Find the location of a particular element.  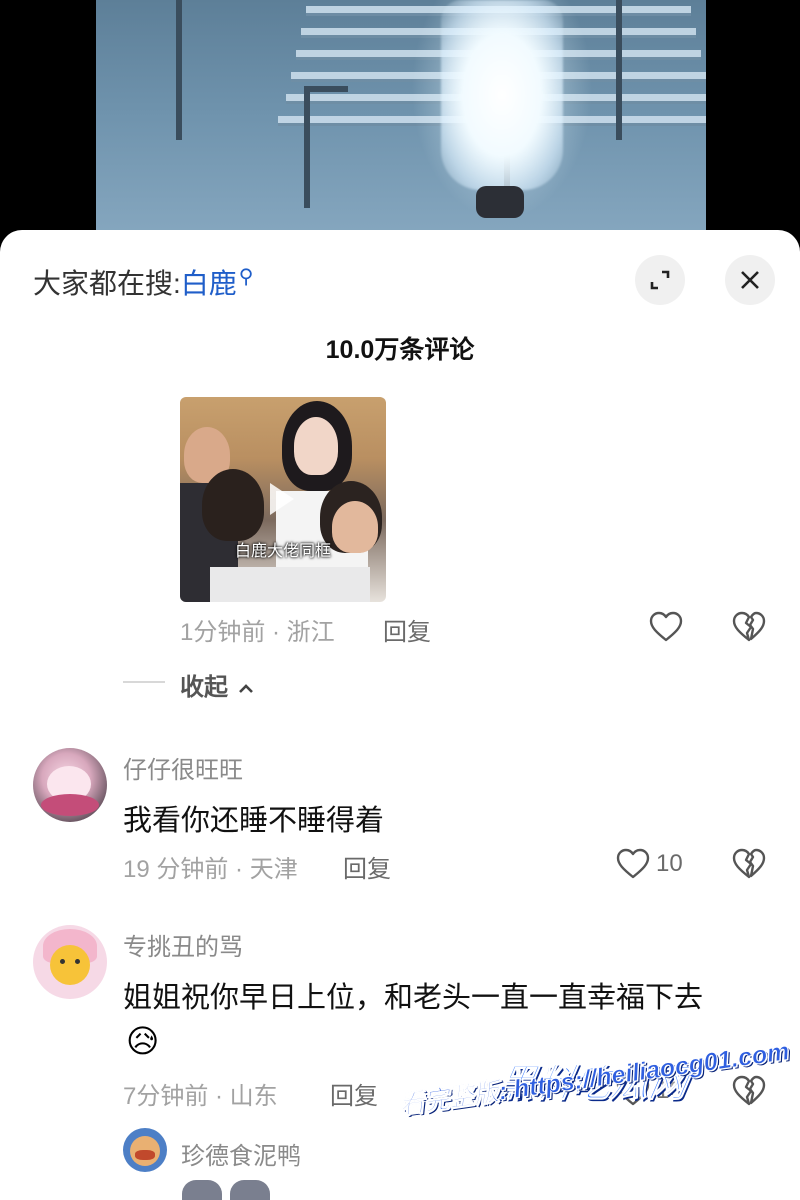

reply-video-thumbnail: 白鹿大佬同框 is located at coordinates (283, 499).